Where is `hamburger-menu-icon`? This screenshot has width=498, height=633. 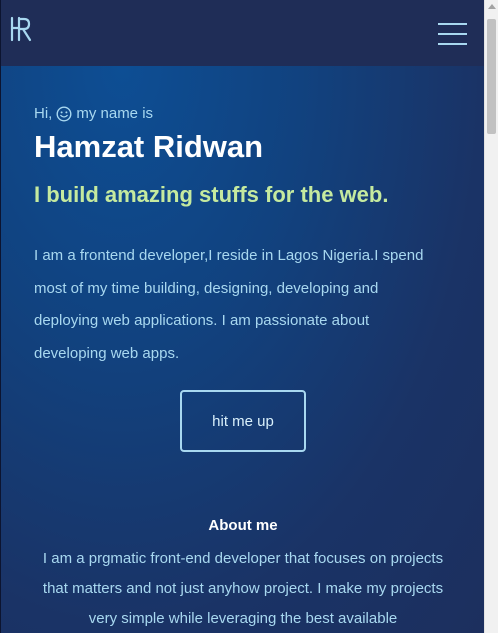
hamburger-menu-icon is located at coordinates (453, 34).